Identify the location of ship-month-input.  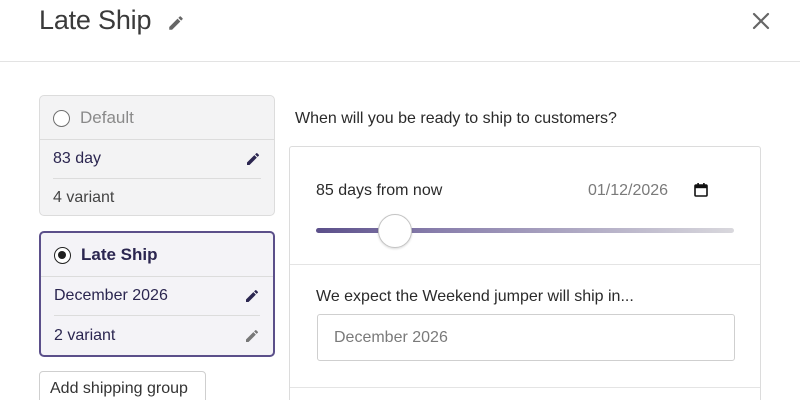
(526, 337).